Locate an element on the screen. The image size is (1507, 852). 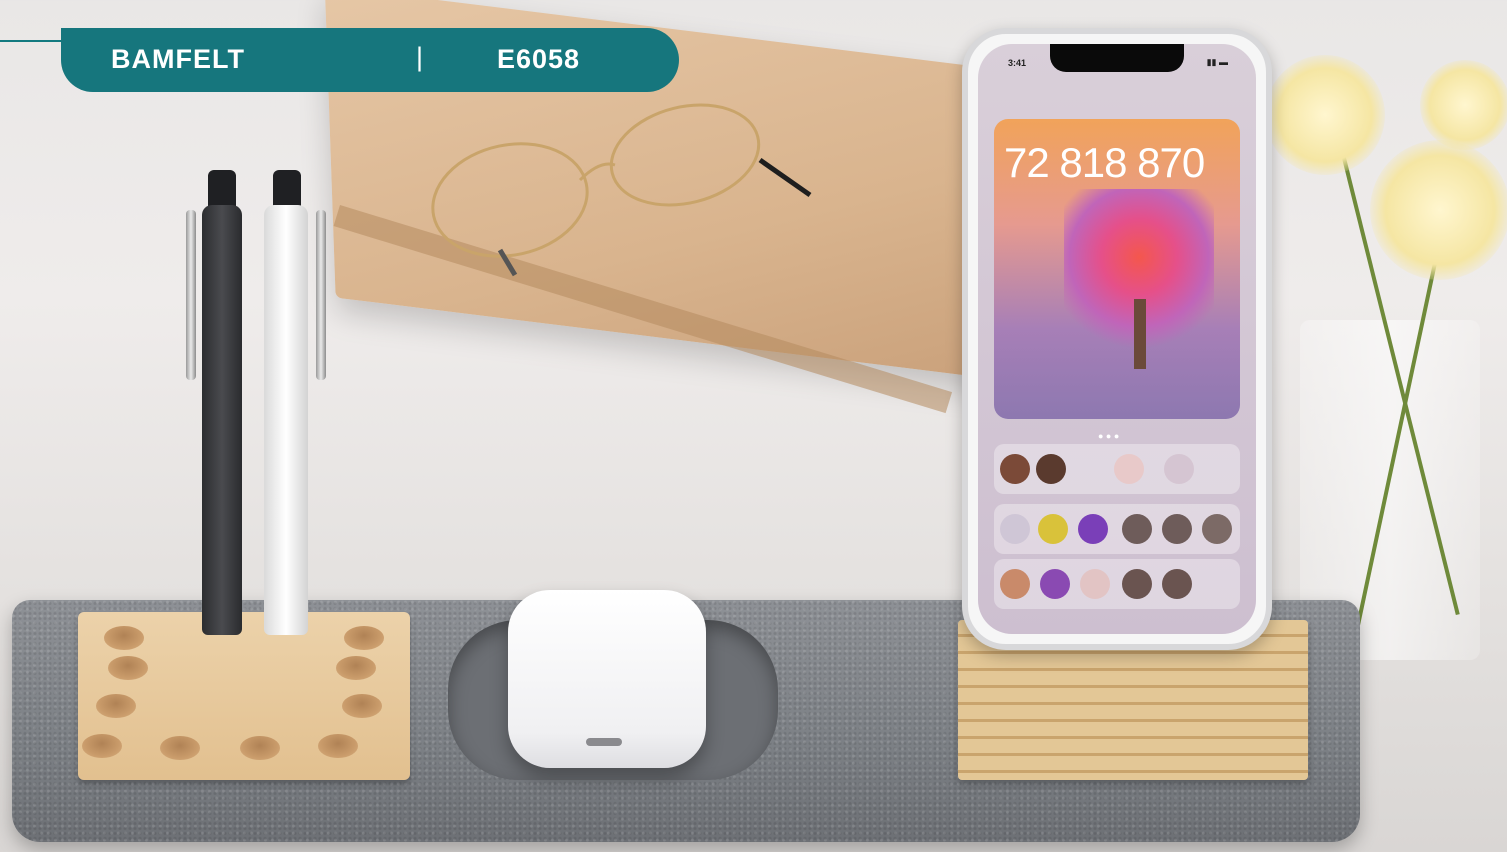
tree-trunk is located at coordinates (1140, 334).